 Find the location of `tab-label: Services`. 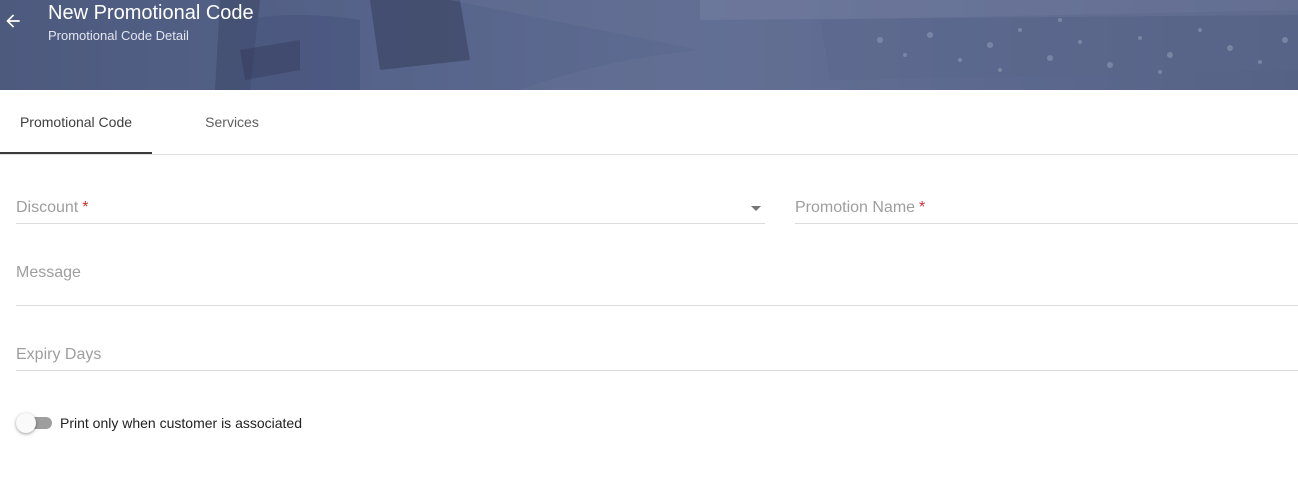

tab-label: Services is located at coordinates (232, 122).